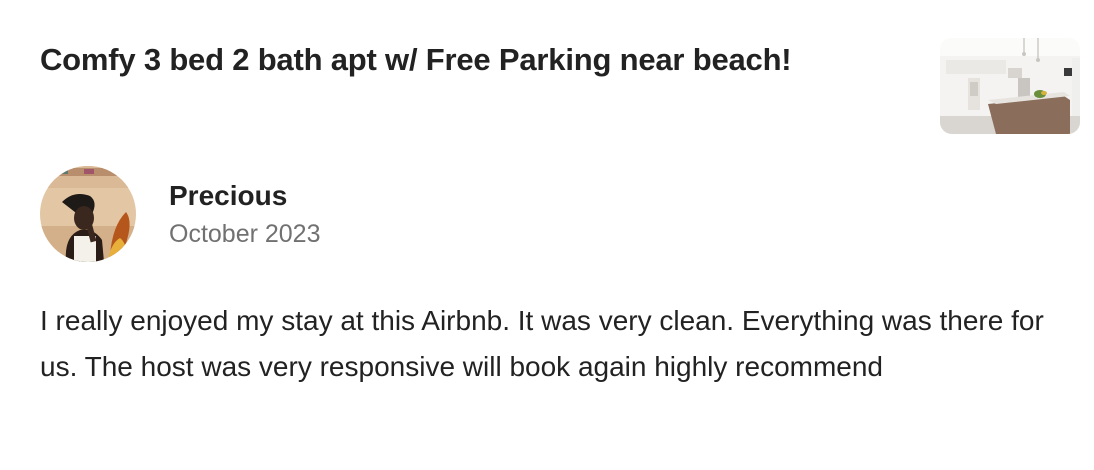  I want to click on avatar, so click(88, 214).